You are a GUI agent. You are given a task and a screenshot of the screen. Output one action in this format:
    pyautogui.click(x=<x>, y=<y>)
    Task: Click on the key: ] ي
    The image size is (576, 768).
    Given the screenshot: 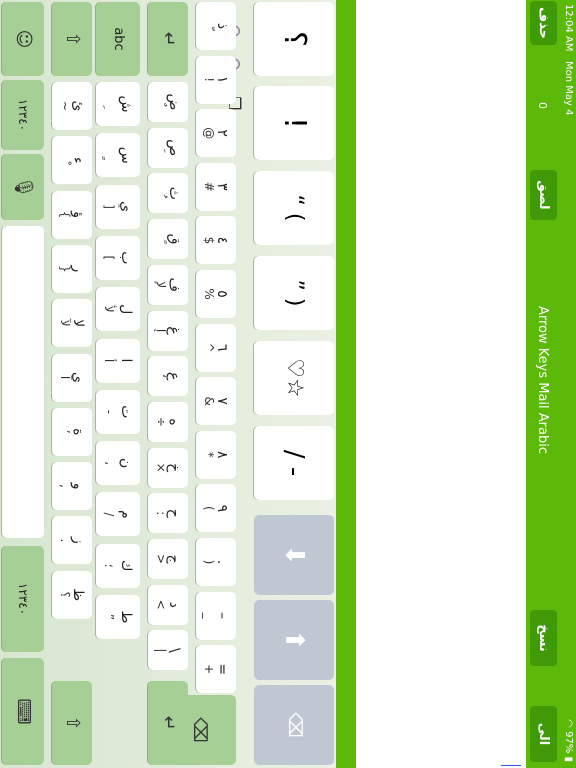 What is the action you would take?
    pyautogui.click(x=118, y=206)
    